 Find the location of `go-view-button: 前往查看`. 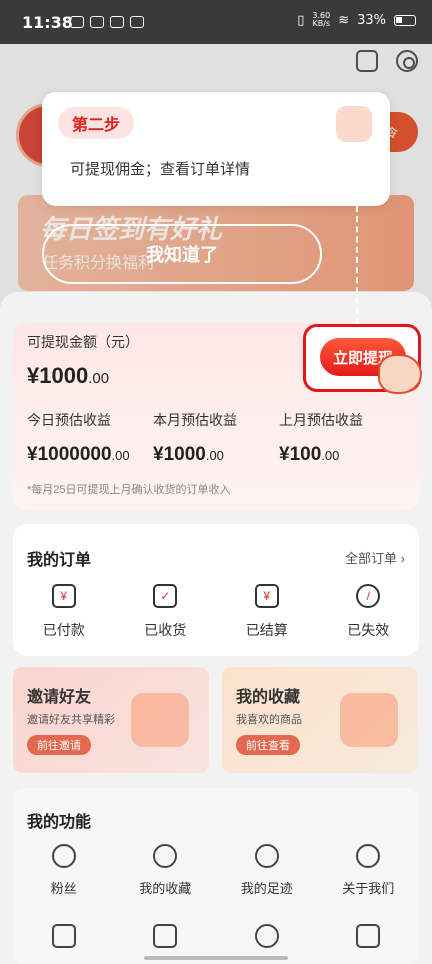

go-view-button: 前往查看 is located at coordinates (268, 745).